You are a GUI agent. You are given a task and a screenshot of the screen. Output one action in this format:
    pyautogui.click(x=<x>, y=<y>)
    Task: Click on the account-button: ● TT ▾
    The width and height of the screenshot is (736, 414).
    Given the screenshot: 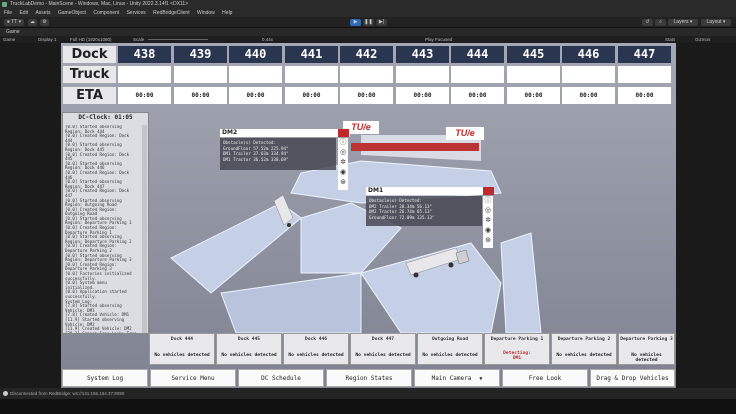 What is the action you would take?
    pyautogui.click(x=14, y=22)
    